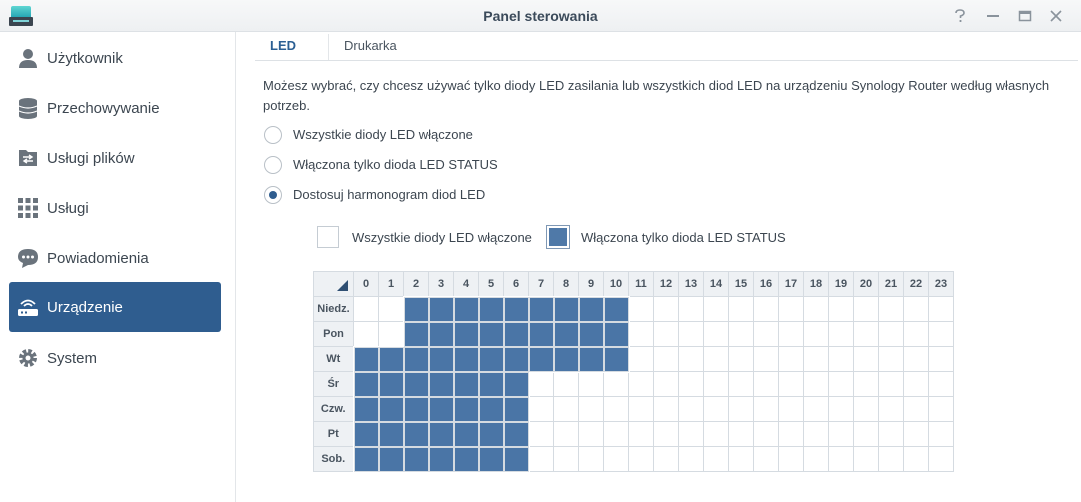 The image size is (1081, 502). I want to click on day-header: Sob., so click(333, 459).